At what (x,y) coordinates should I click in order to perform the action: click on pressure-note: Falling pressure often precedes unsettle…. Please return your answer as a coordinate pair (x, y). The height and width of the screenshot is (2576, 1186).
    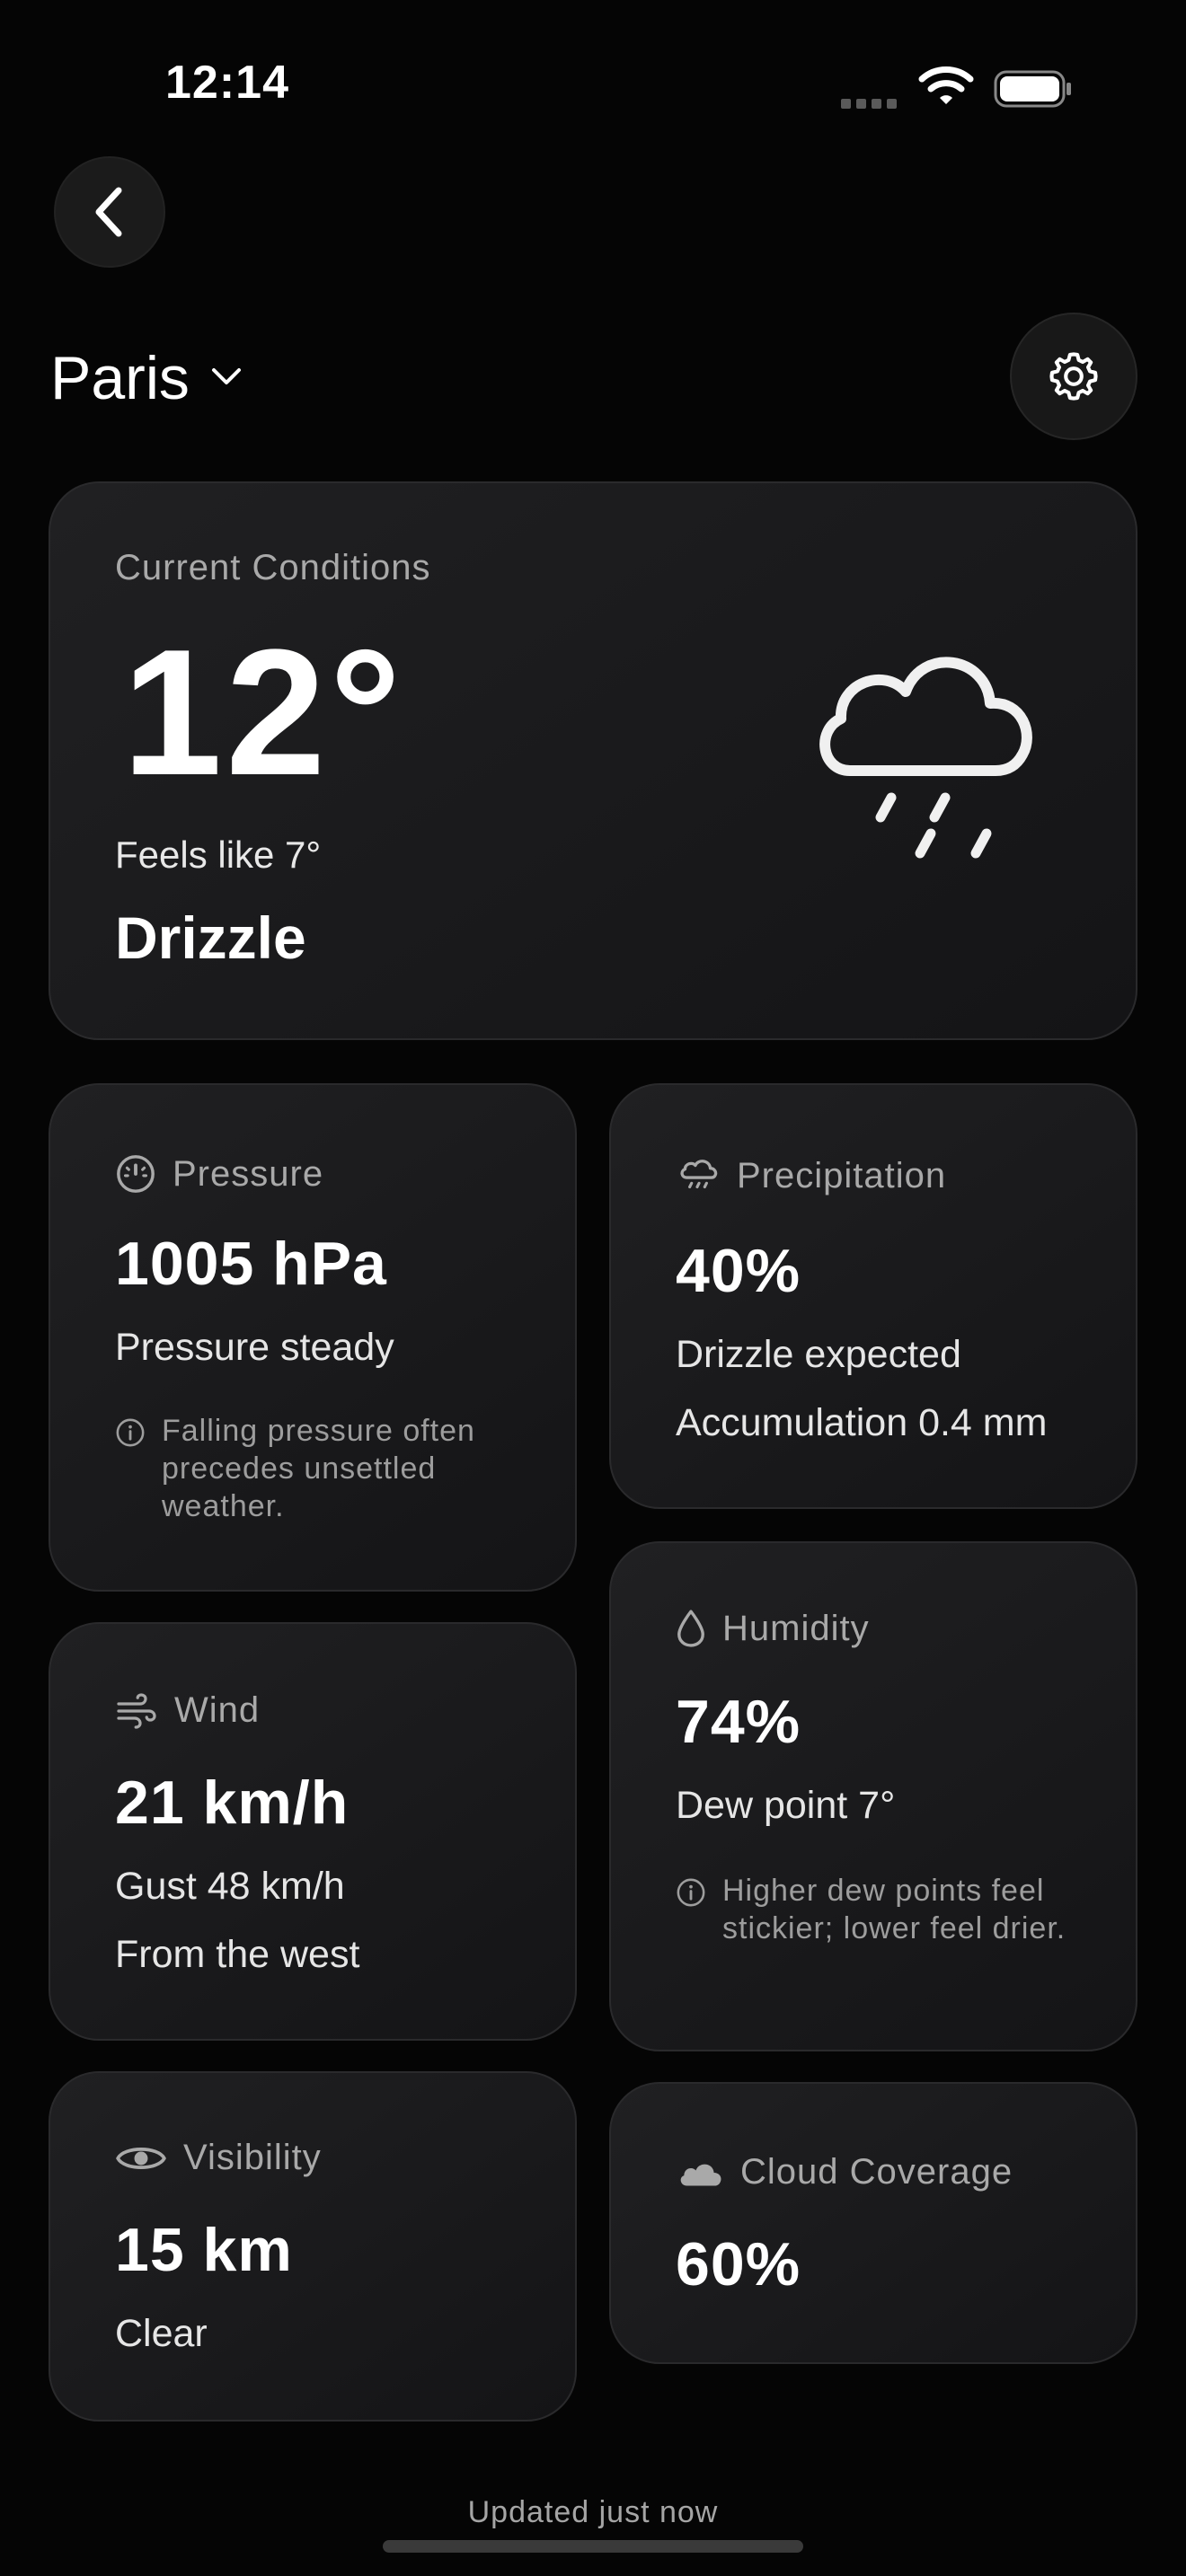
    Looking at the image, I should click on (318, 1468).